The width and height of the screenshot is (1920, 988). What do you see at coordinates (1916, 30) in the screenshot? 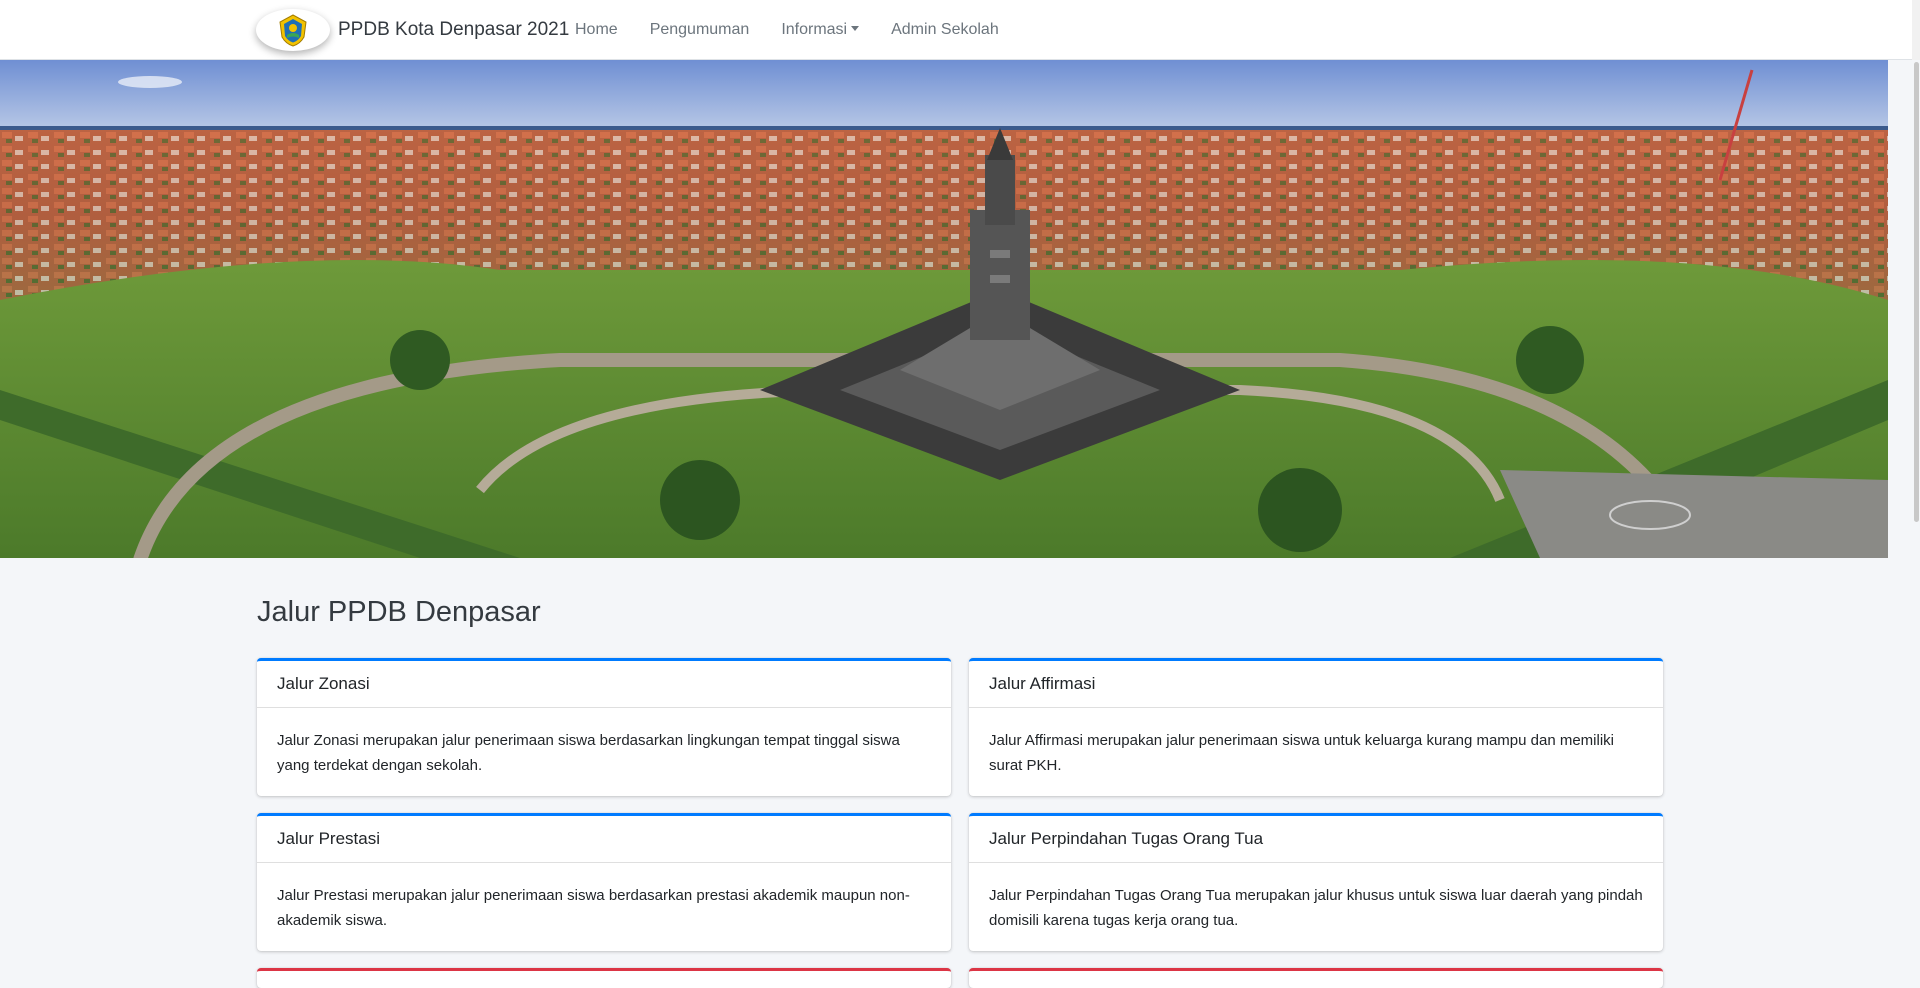
I see `scrollbar-strip` at bounding box center [1916, 30].